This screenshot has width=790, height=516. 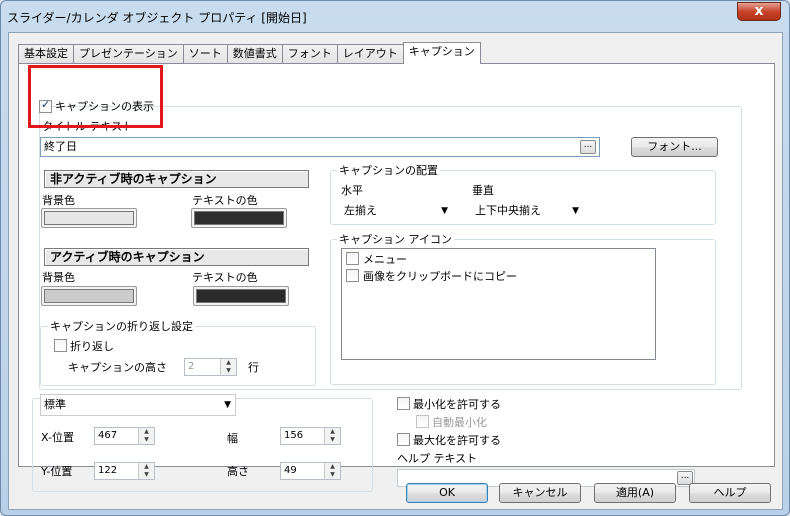 I want to click on allow-maximize-checkbox, so click(x=403, y=439).